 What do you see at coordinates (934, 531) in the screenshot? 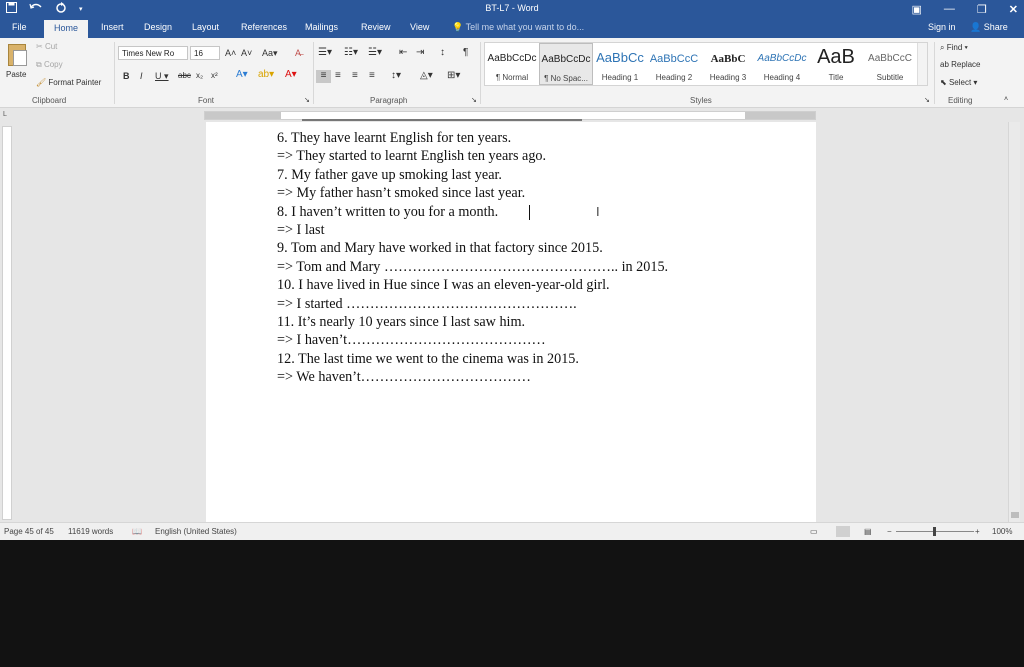
I see `zoom-slider-thumb` at bounding box center [934, 531].